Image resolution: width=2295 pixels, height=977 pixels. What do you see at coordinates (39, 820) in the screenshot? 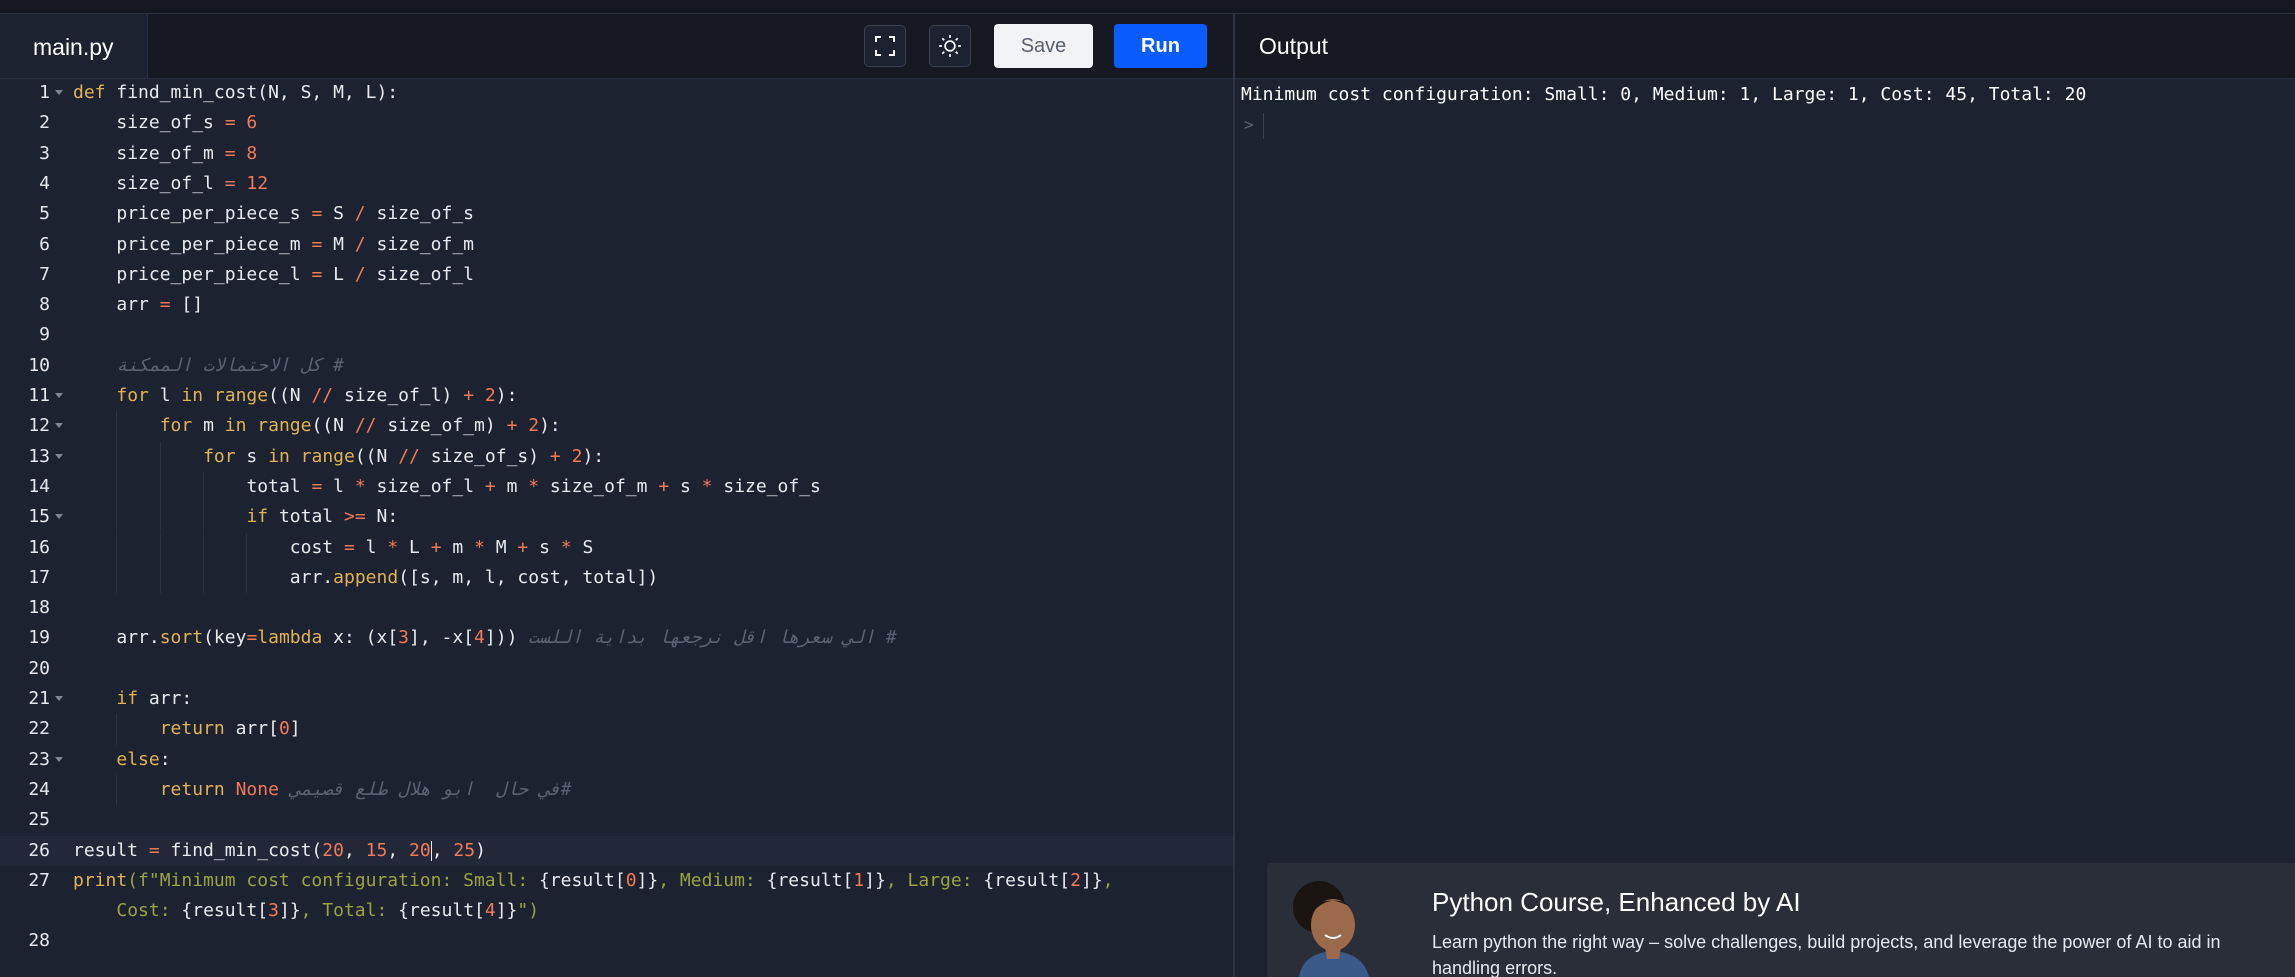
I see `line-number: 25` at bounding box center [39, 820].